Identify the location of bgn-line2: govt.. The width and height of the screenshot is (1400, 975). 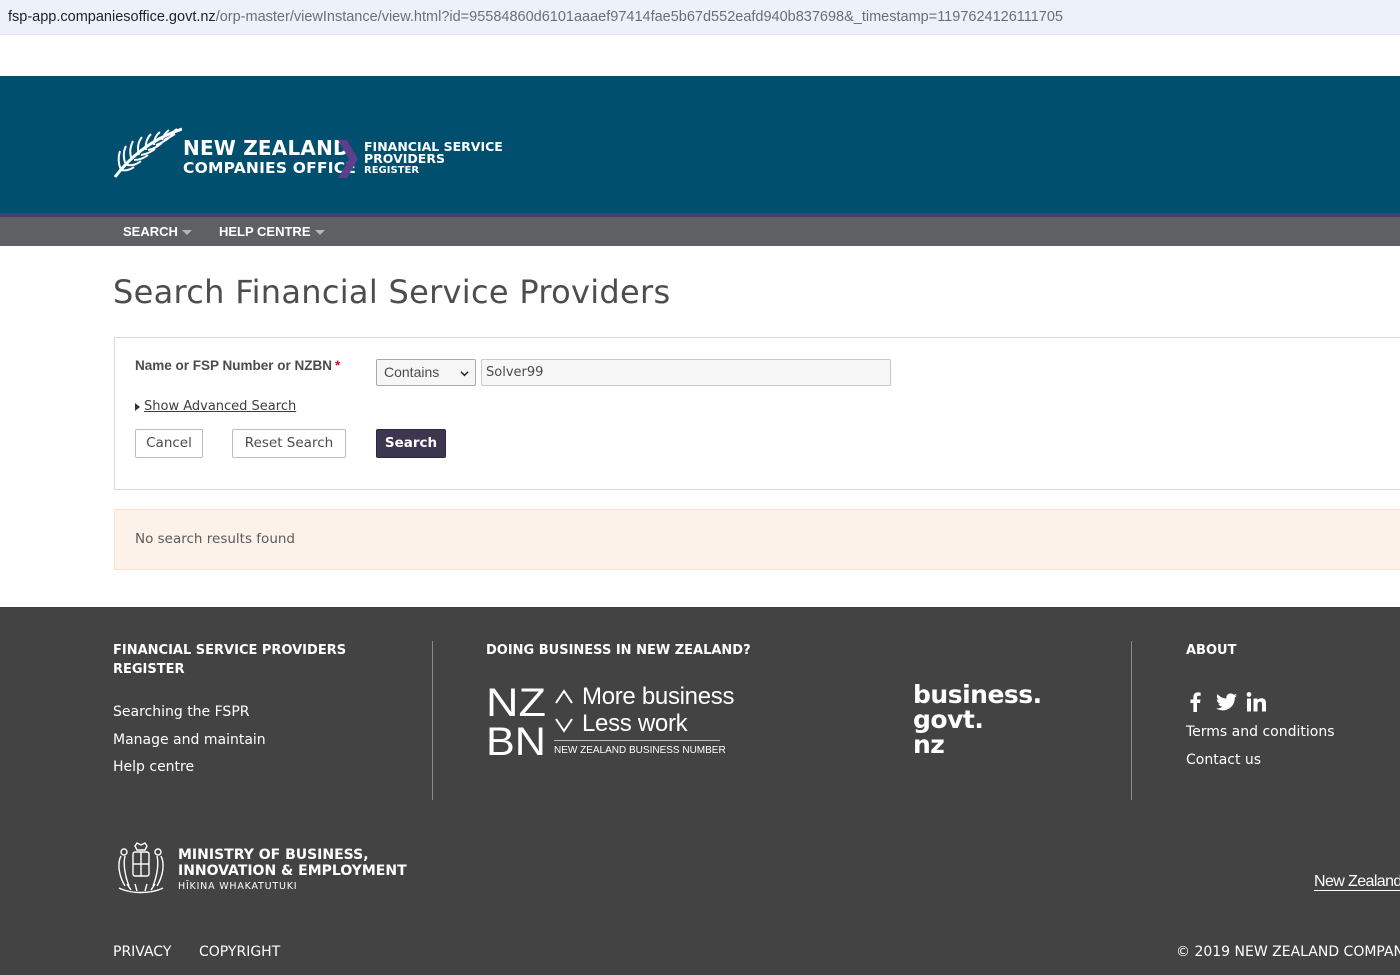
(948, 719).